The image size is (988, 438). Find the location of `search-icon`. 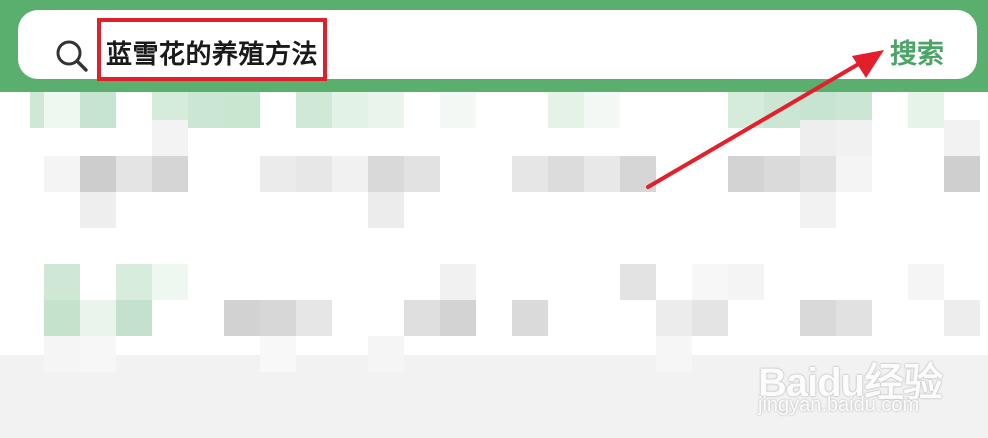

search-icon is located at coordinates (72, 56).